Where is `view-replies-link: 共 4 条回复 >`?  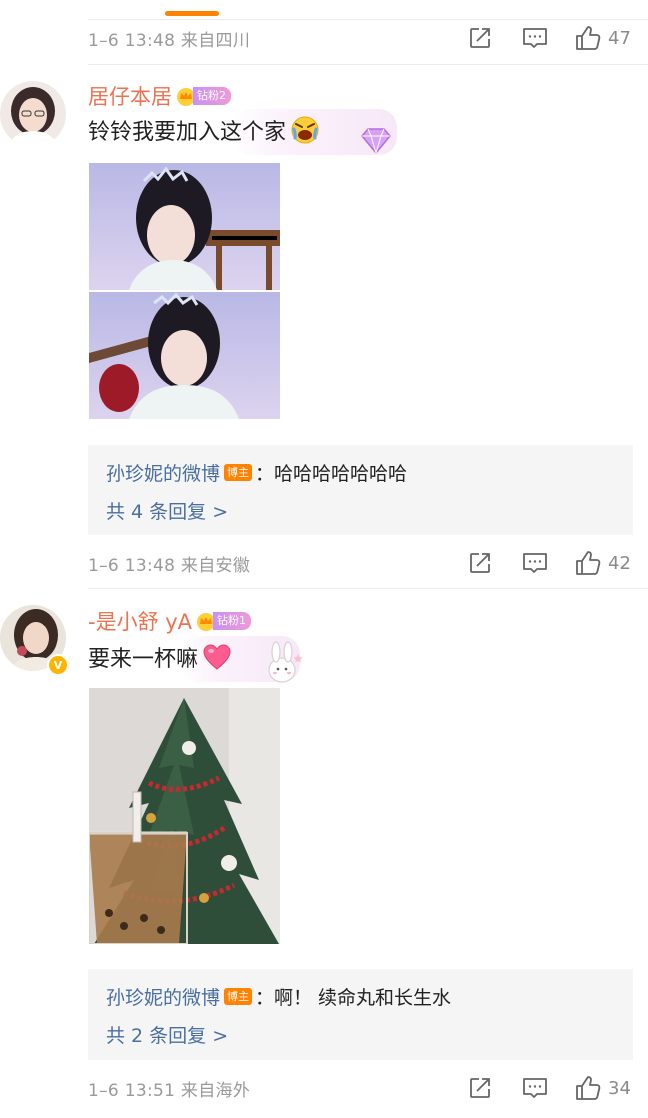 view-replies-link: 共 4 条回复 > is located at coordinates (167, 510).